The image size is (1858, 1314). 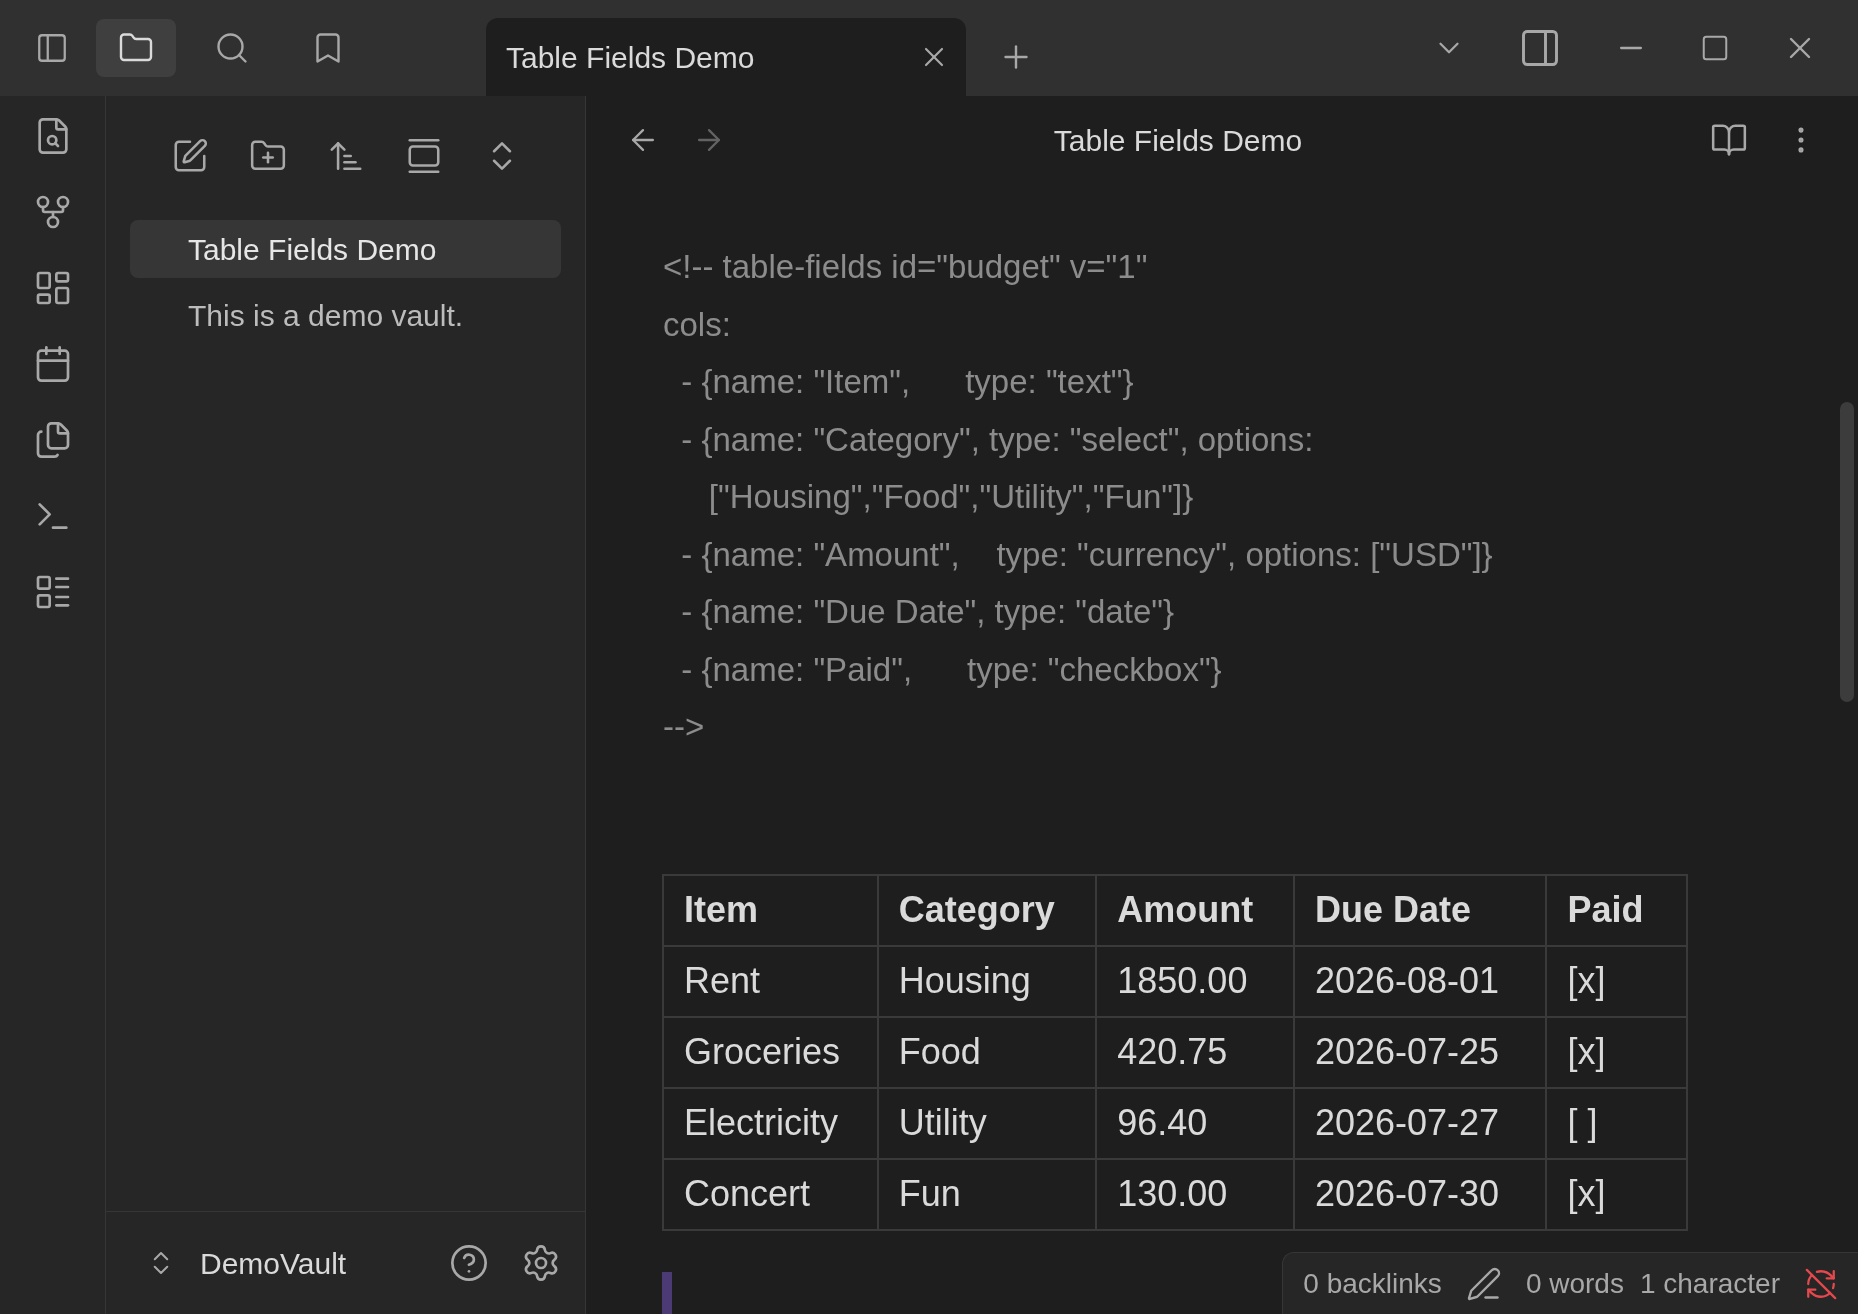 I want to click on table-cell: 2026-07-25, so click(x=1420, y=1052).